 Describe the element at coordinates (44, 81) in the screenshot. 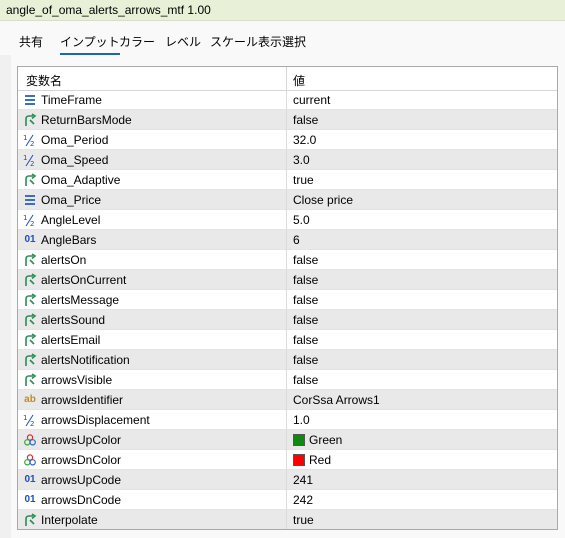

I see `column-header-name: 変数名` at that location.